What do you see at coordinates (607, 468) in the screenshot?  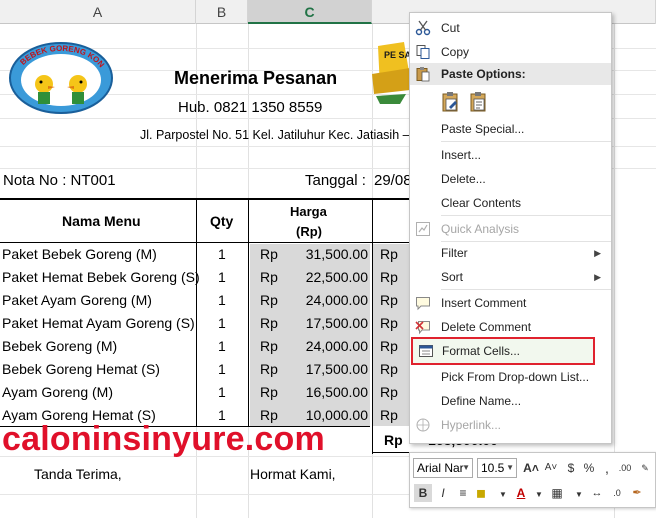 I see `comma-style-icon: ,` at bounding box center [607, 468].